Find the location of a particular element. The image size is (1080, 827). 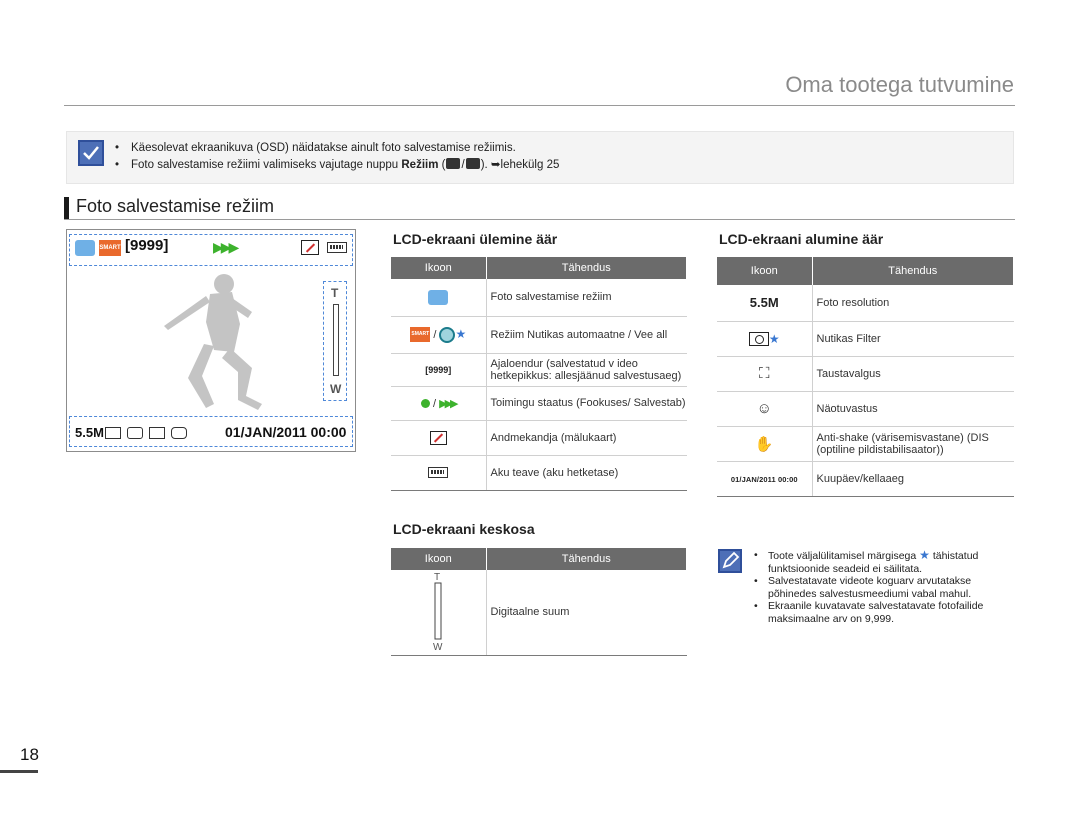

counter-icon: [9999] is located at coordinates (438, 369).